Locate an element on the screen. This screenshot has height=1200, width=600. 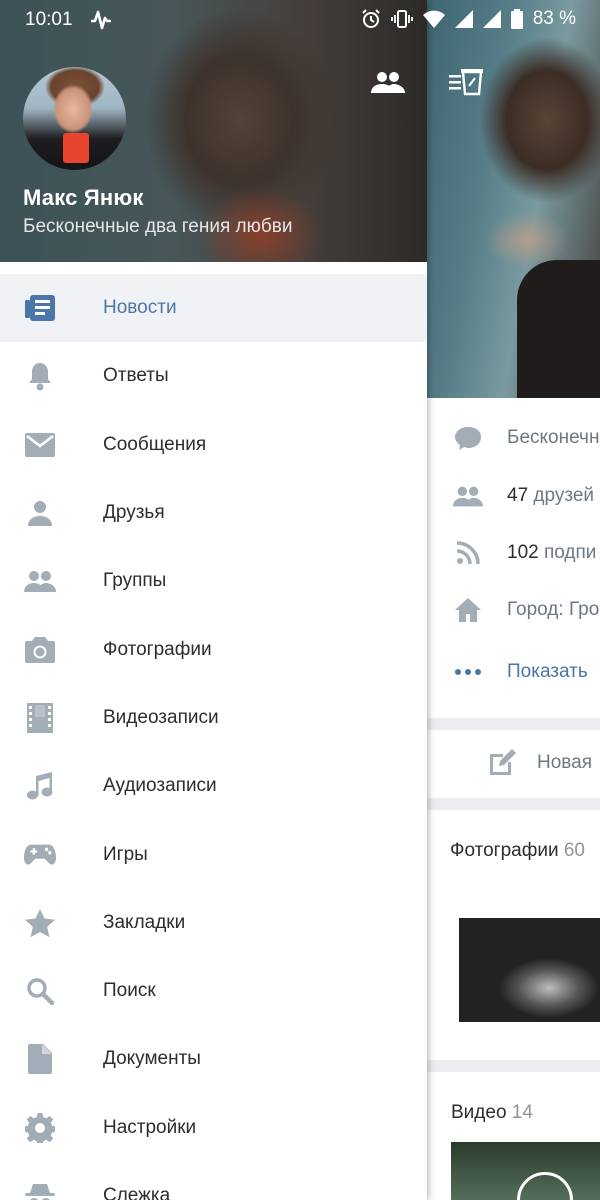
menu-item-audio: Аудиозаписи is located at coordinates (213, 786).